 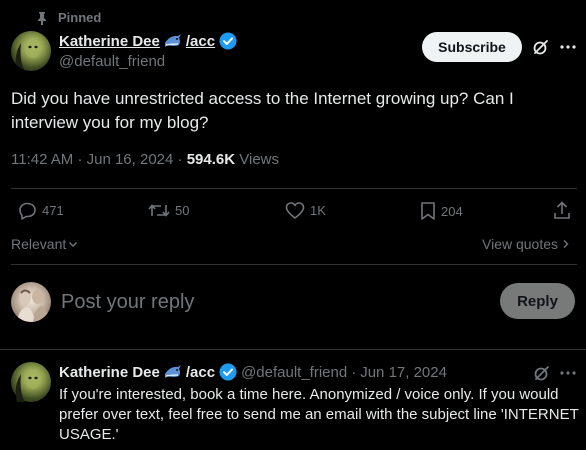 I want to click on reply-author-name: Katherine Dee, so click(x=109, y=372).